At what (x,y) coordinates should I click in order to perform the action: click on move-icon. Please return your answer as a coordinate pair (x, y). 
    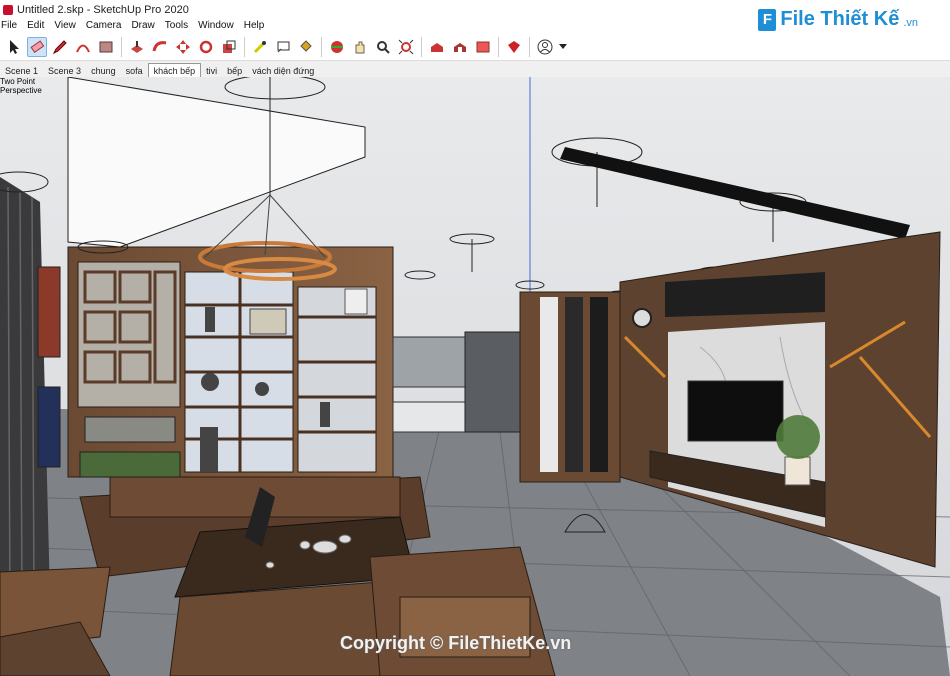
    Looking at the image, I should click on (183, 47).